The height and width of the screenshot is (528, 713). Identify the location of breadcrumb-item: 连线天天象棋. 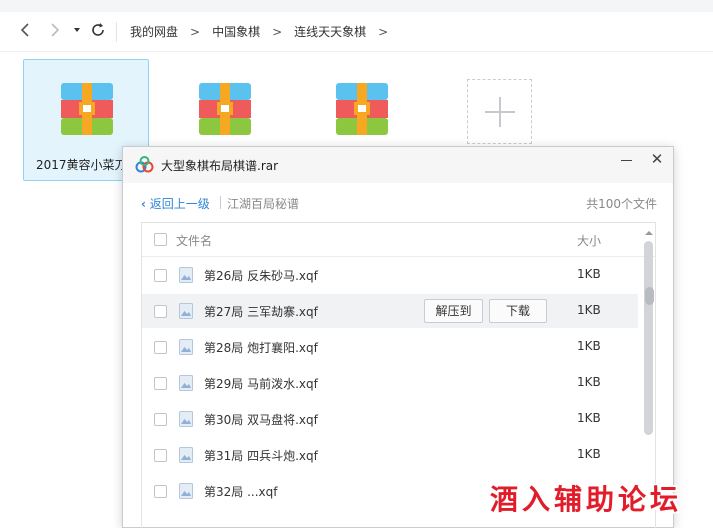
(330, 32).